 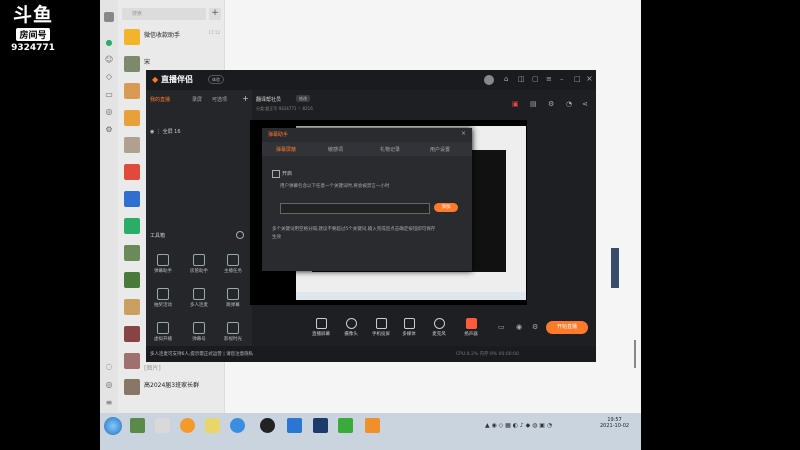 What do you see at coordinates (199, 271) in the screenshot?
I see `tool-label: 房管助手` at bounding box center [199, 271].